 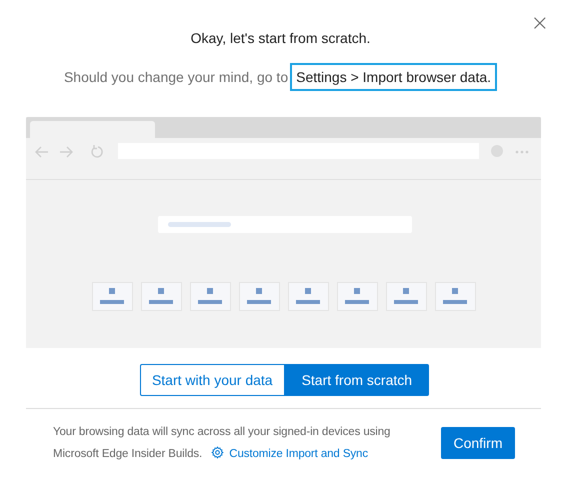 What do you see at coordinates (478, 443) in the screenshot?
I see `confirm-button: Confirm` at bounding box center [478, 443].